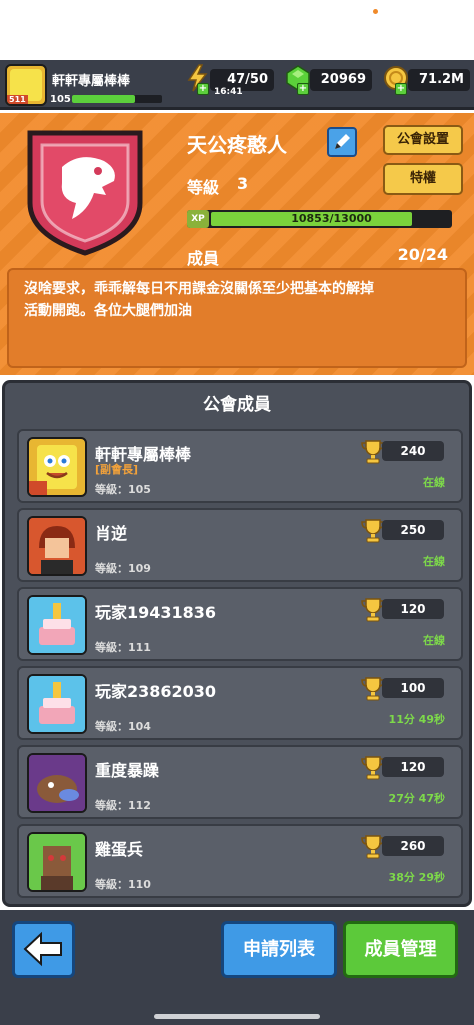 The image size is (474, 1025). Describe the element at coordinates (203, 187) in the screenshot. I see `guild-level-label: 等級` at that location.